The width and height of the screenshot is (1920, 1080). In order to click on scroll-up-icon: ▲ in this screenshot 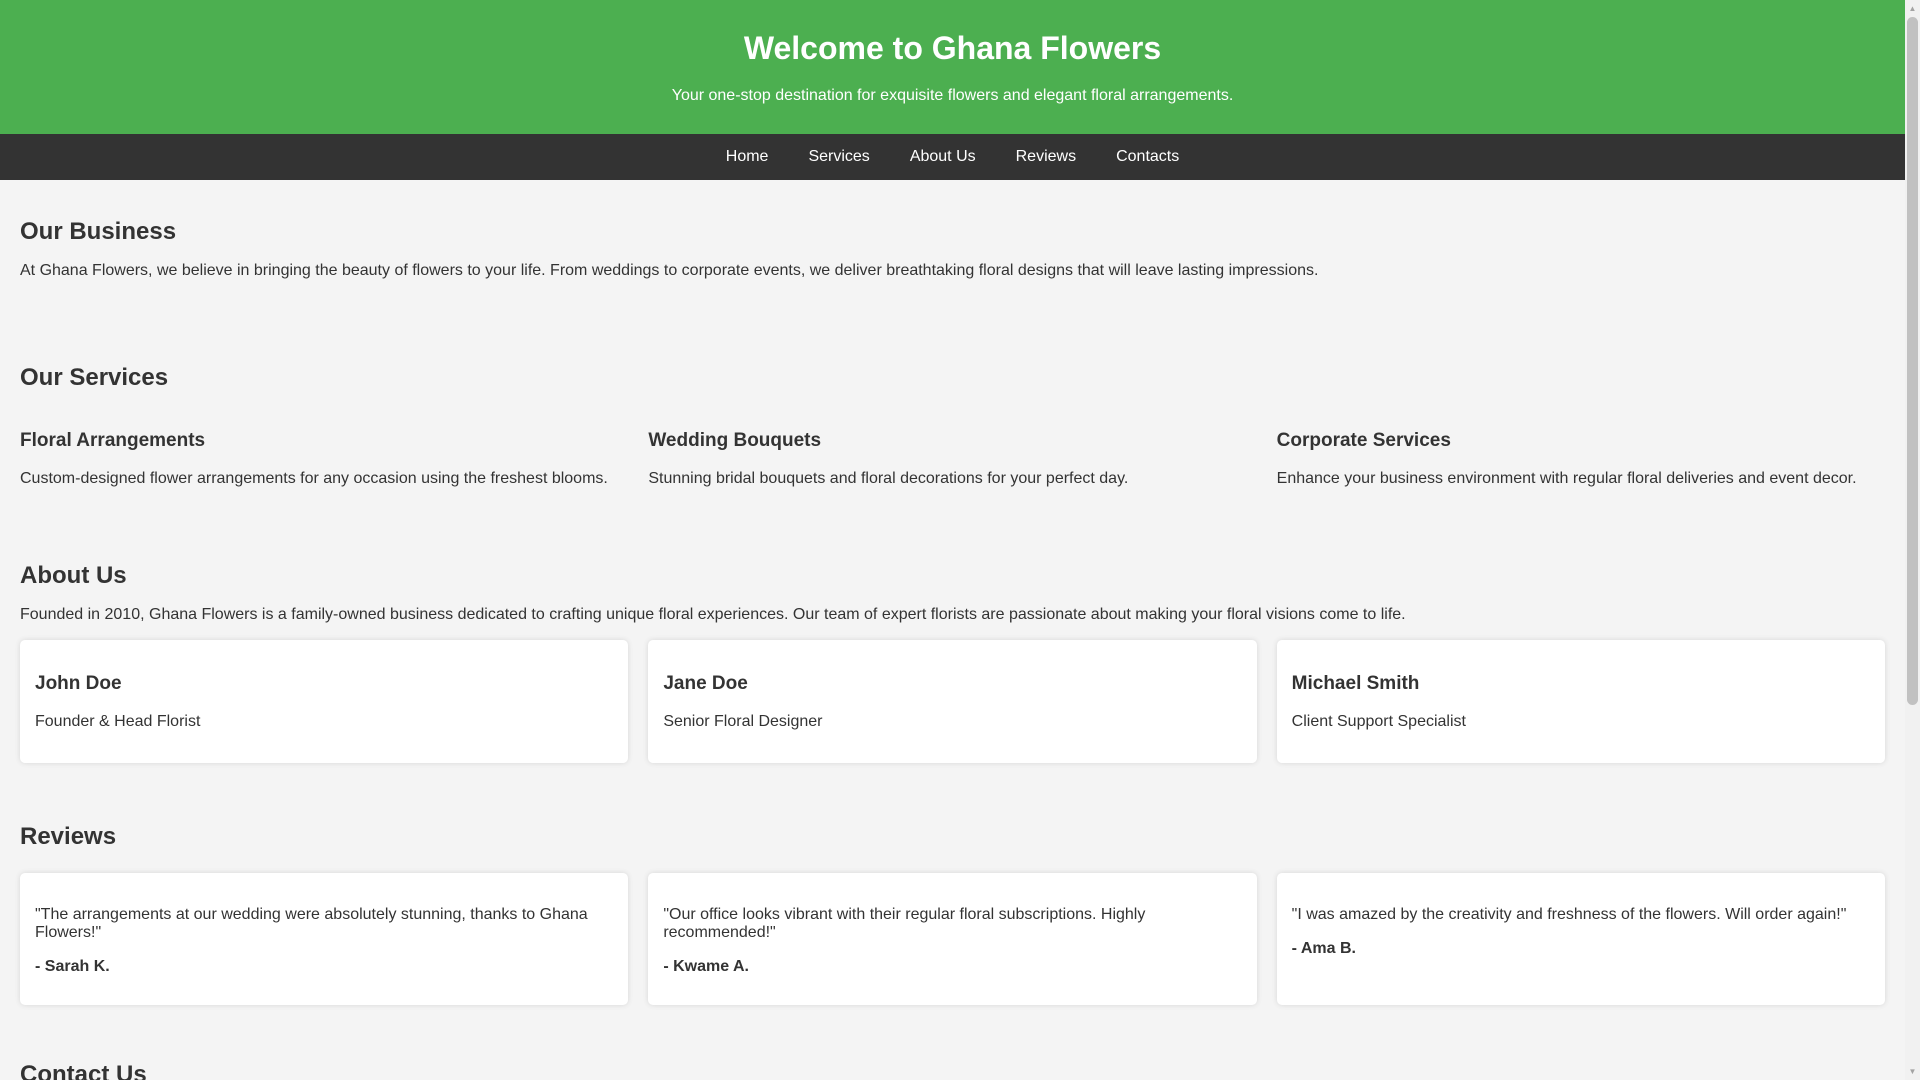, I will do `click(1912, 8)`.